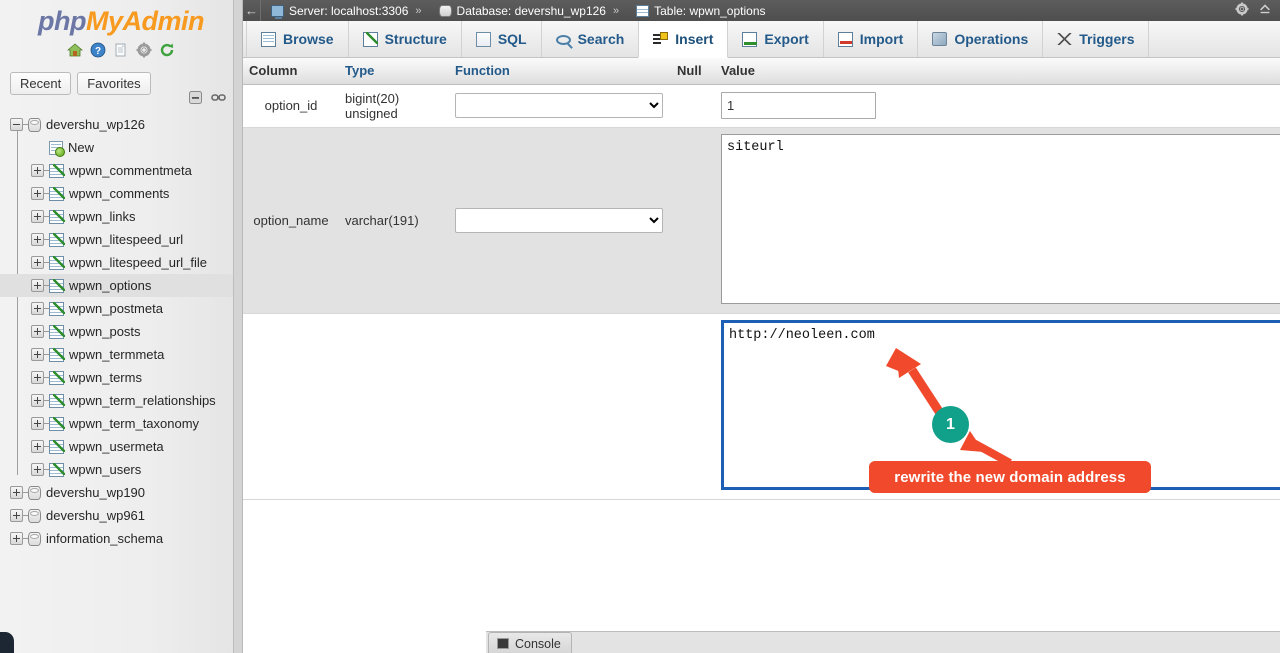 The image size is (1280, 653). What do you see at coordinates (195, 100) in the screenshot?
I see `collapse-all-icon` at bounding box center [195, 100].